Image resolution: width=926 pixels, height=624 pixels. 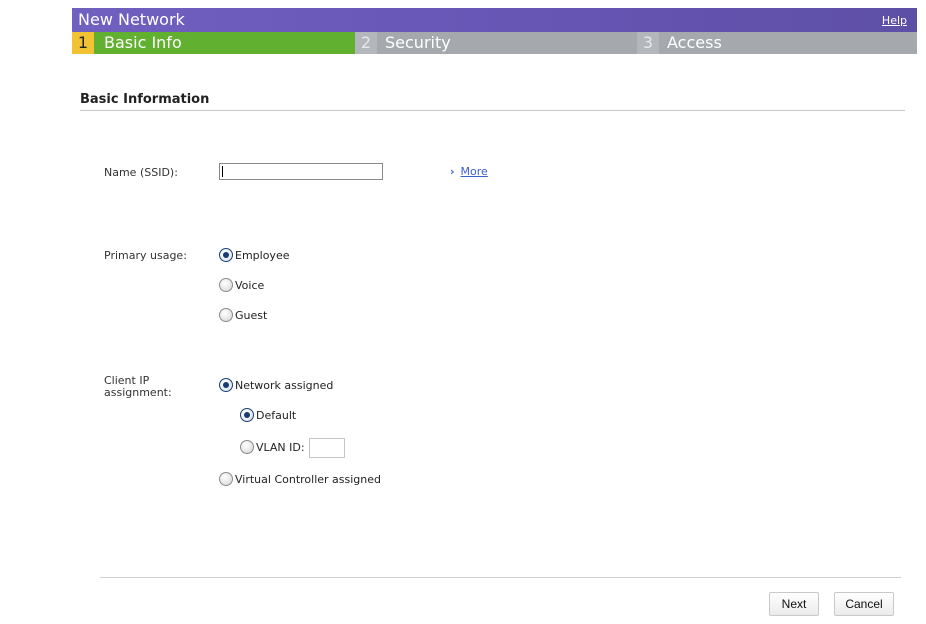 I want to click on ssid-label: Name (SSID):, so click(x=141, y=172).